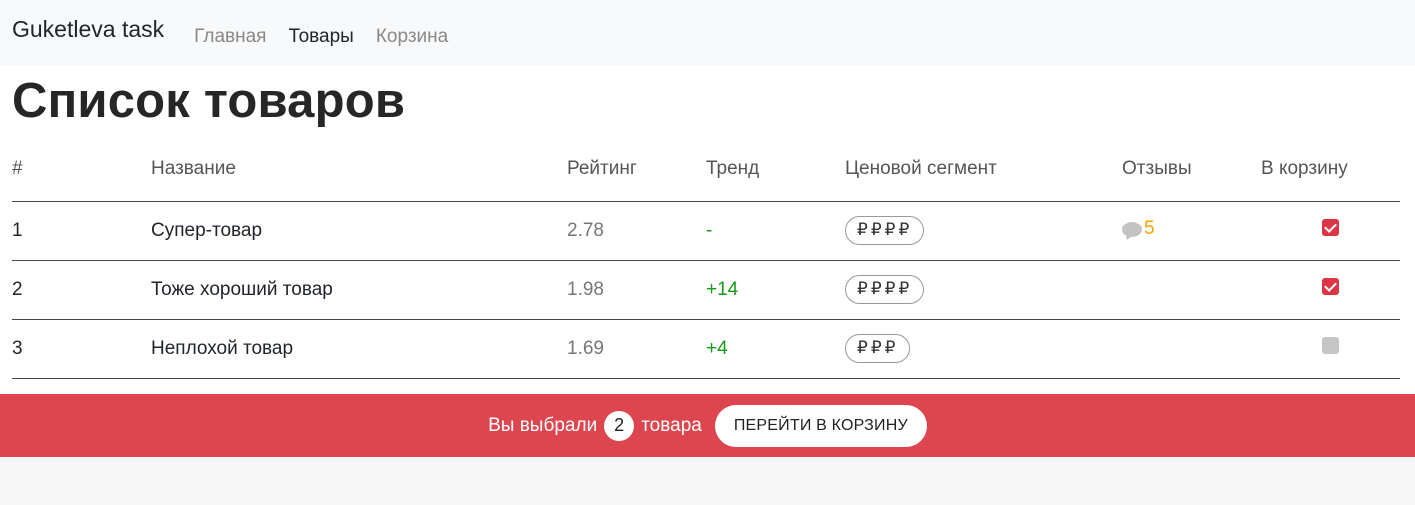 The image size is (1415, 505). Describe the element at coordinates (359, 290) in the screenshot. I see `row-name: Тоже хороший товар` at that location.